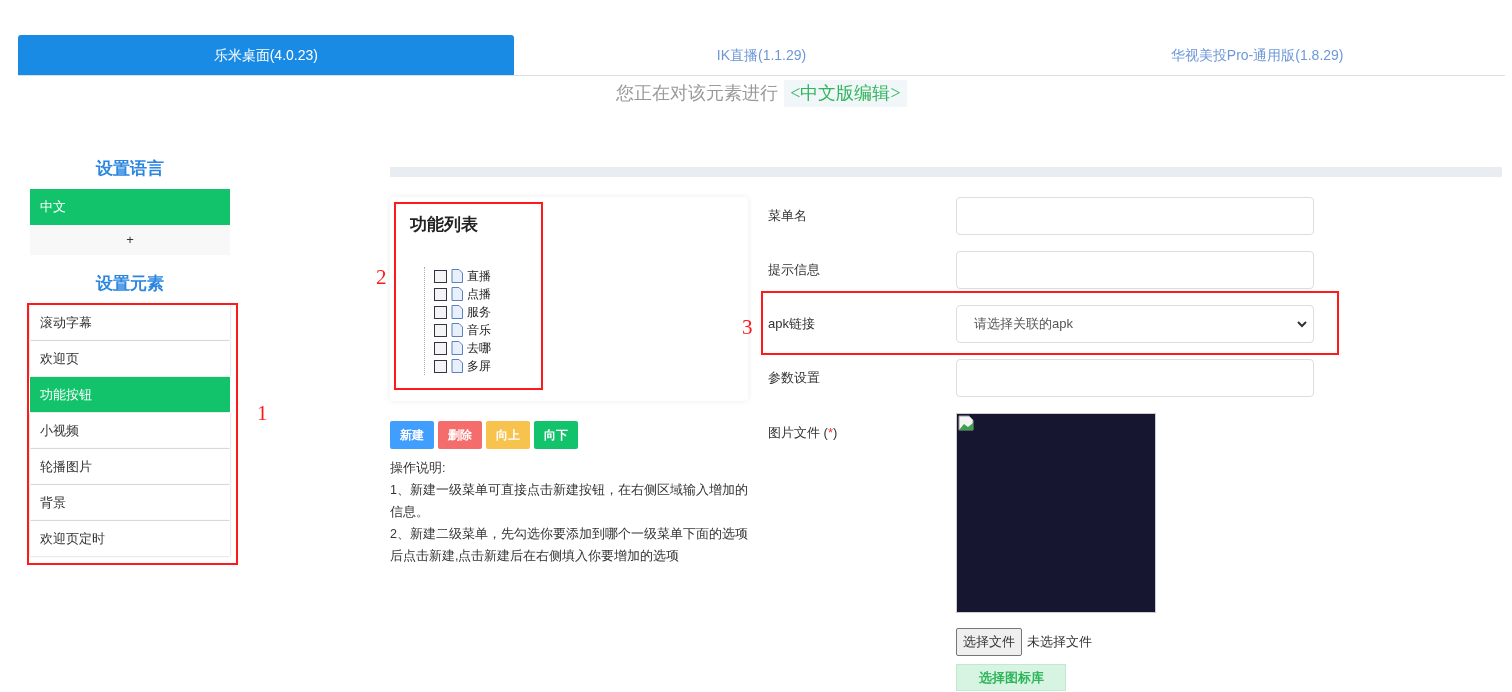 The width and height of the screenshot is (1512, 692). What do you see at coordinates (792, 324) in the screenshot?
I see `field-label: apk链接` at bounding box center [792, 324].